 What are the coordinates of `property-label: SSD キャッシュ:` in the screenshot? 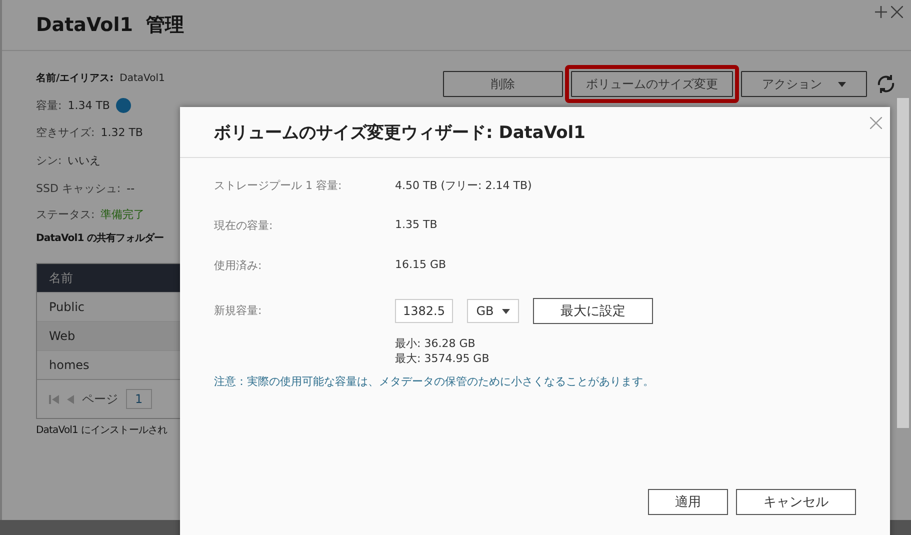 It's located at (78, 188).